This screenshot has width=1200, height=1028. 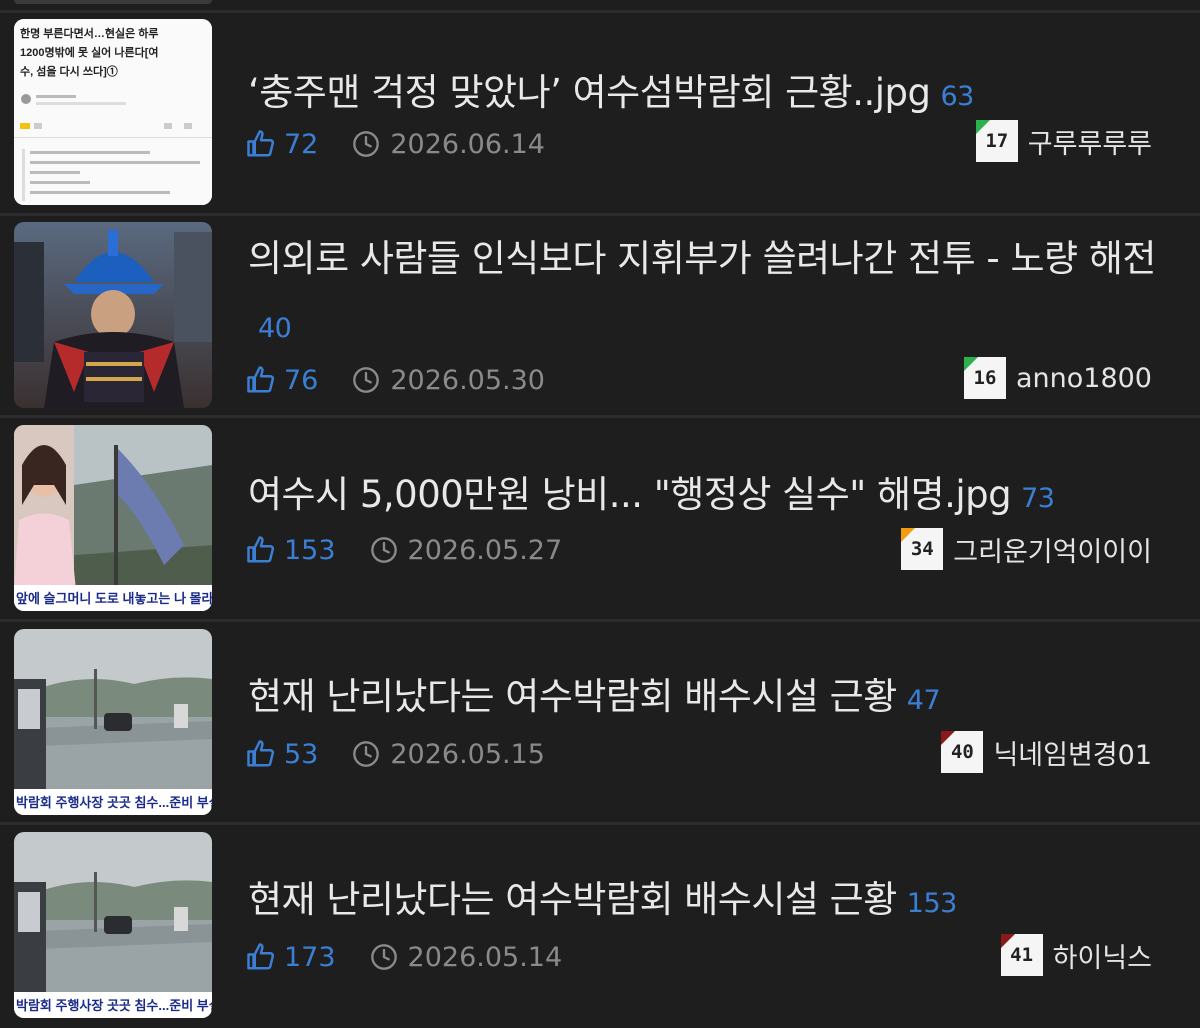 I want to click on user-level-badge: 41, so click(x=1021, y=955).